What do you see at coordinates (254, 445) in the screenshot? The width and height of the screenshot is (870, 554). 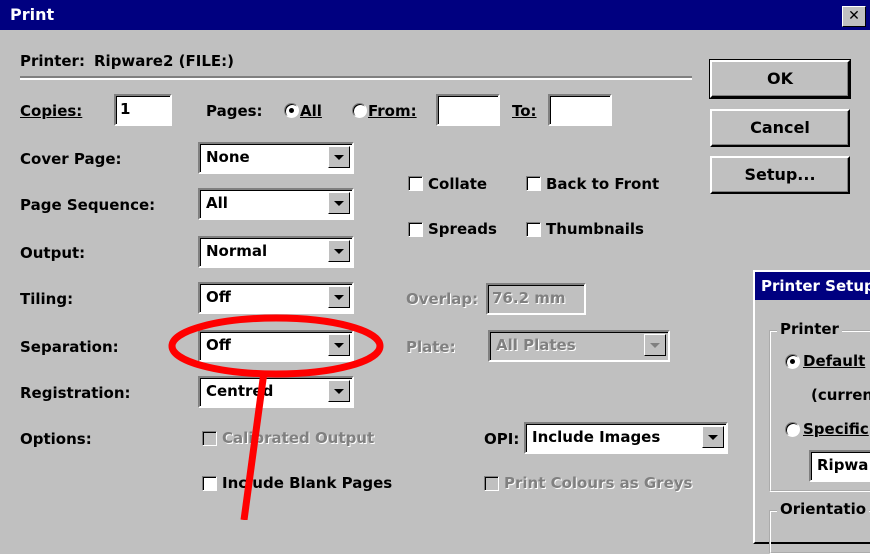 I see `annotation-line` at bounding box center [254, 445].